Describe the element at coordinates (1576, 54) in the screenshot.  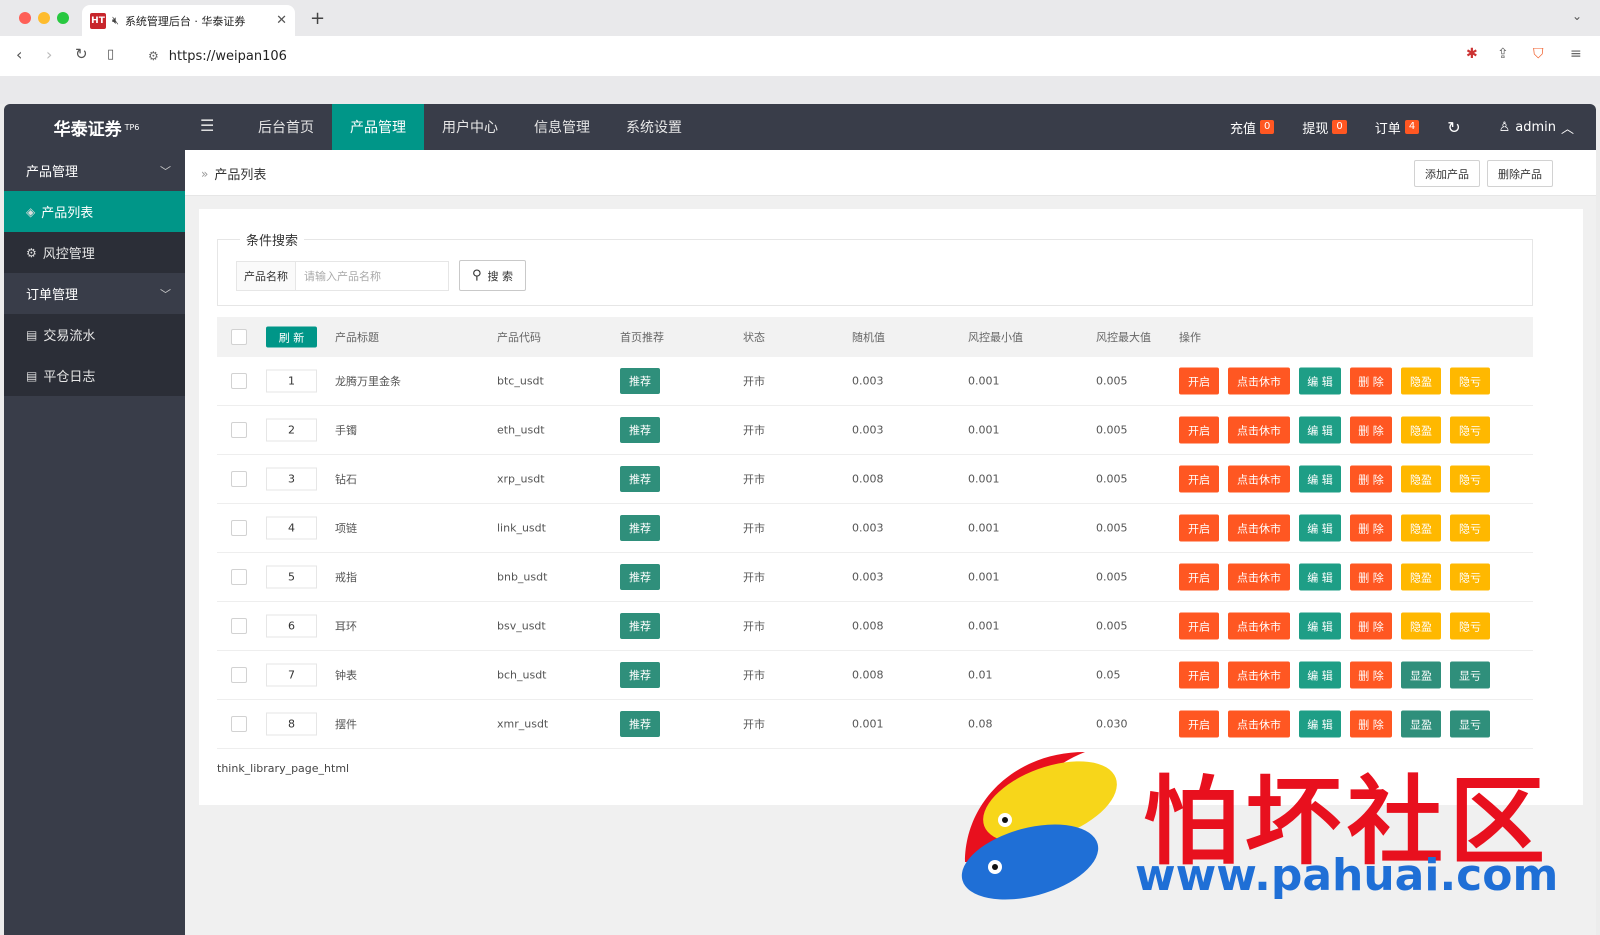
I see `menu-icon: ≡` at that location.